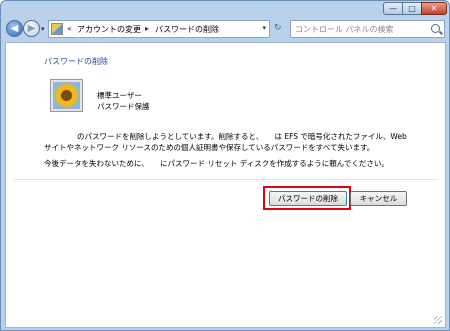 This screenshot has width=450, height=331. What do you see at coordinates (187, 29) in the screenshot?
I see `breadcrumb-remove-password: パスワードの削除` at bounding box center [187, 29].